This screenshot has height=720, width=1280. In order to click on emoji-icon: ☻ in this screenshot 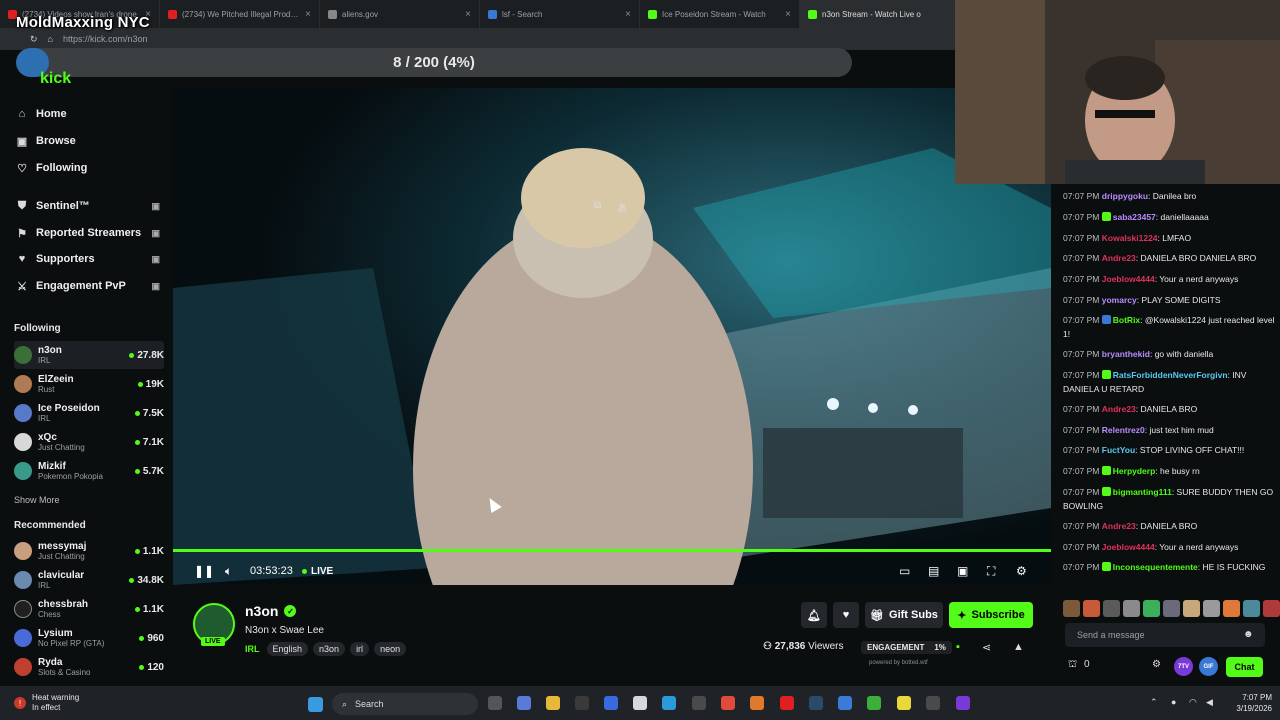, I will do `click(1248, 634)`.